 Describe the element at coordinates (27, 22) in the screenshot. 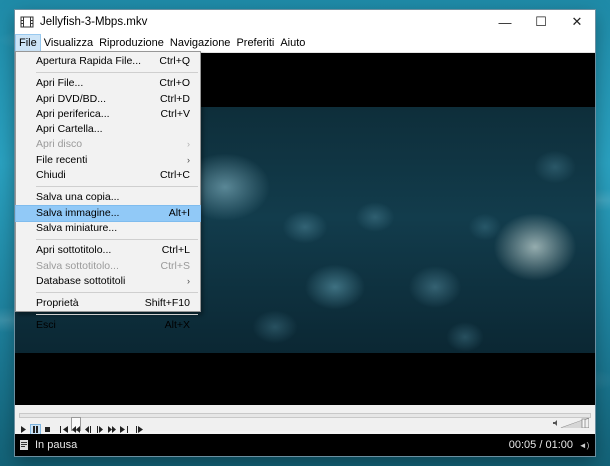

I see `app-icon` at that location.